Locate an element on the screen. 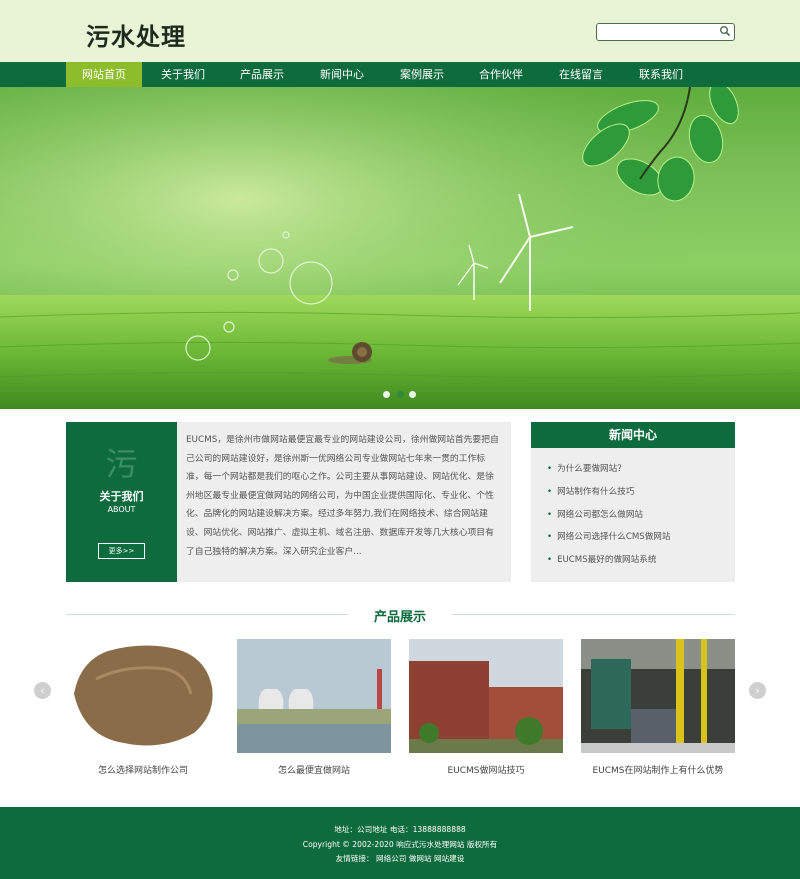 The height and width of the screenshot is (879, 800). about-title: 关于我们 is located at coordinates (121, 496).